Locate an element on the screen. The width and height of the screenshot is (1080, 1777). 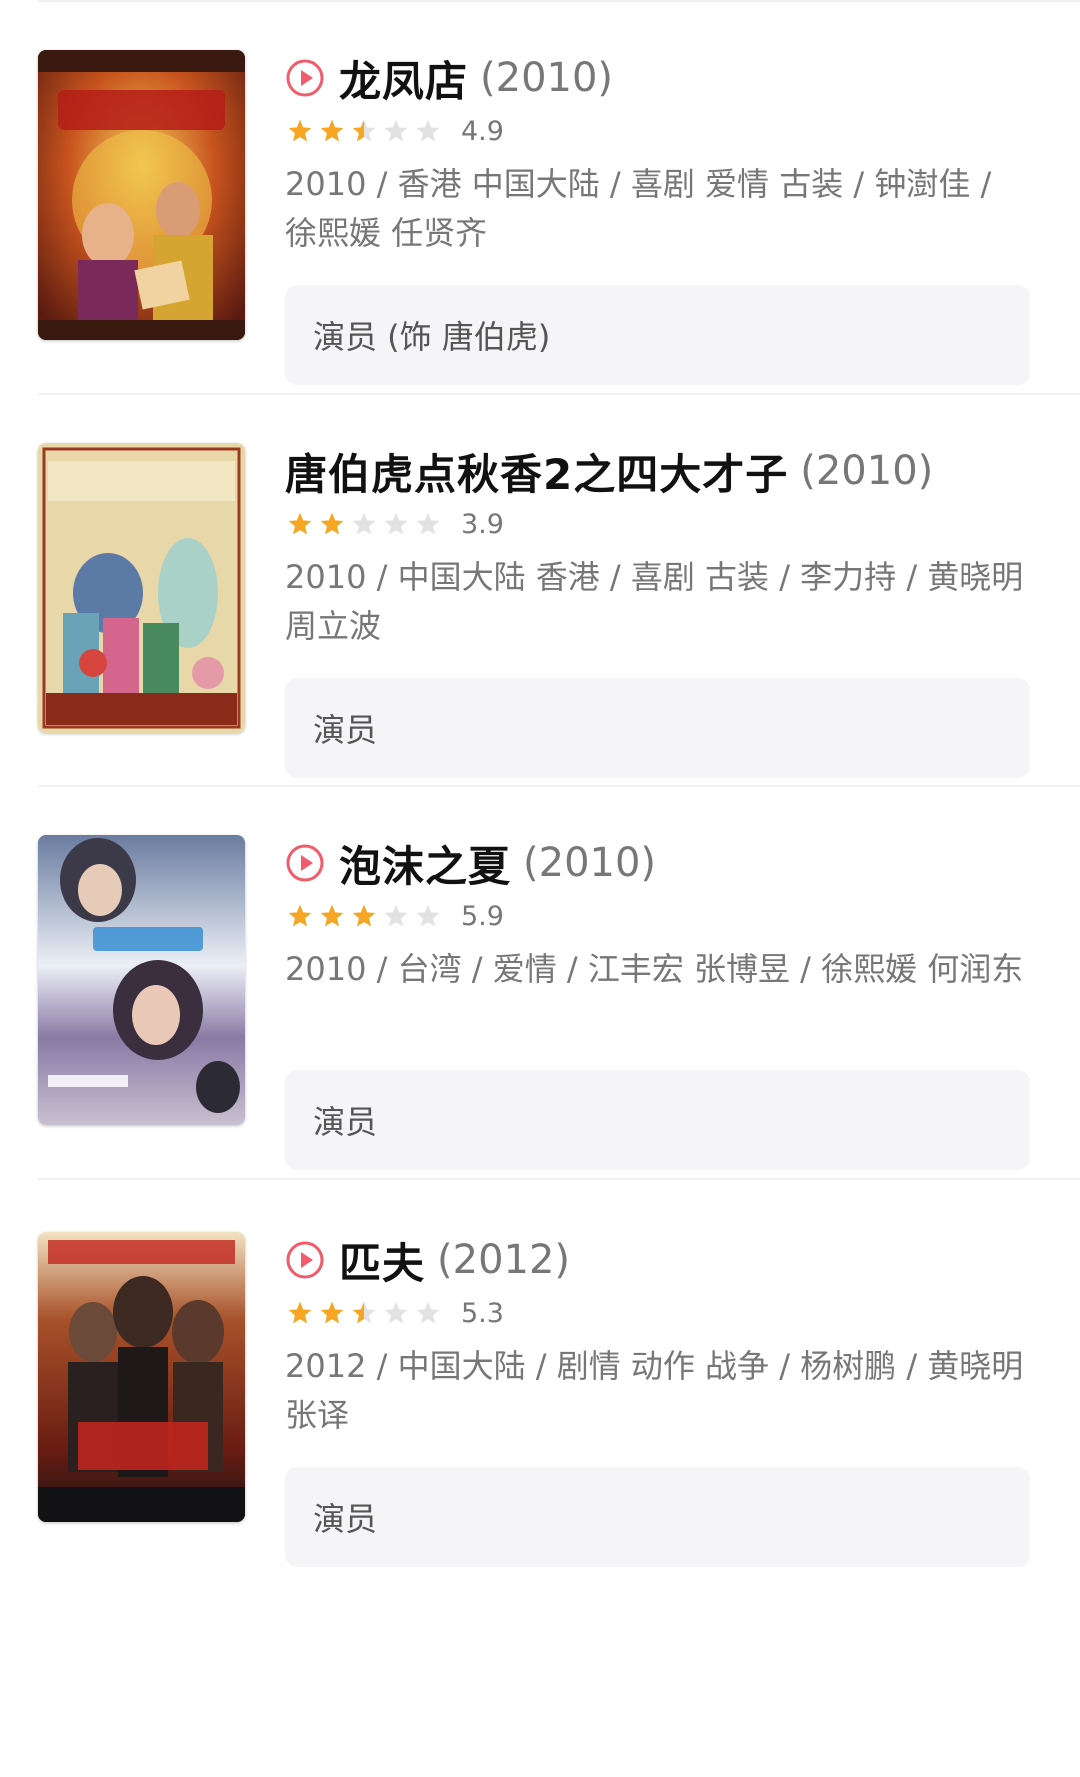
movie-title: 泡沫之夏 is located at coordinates (425, 863).